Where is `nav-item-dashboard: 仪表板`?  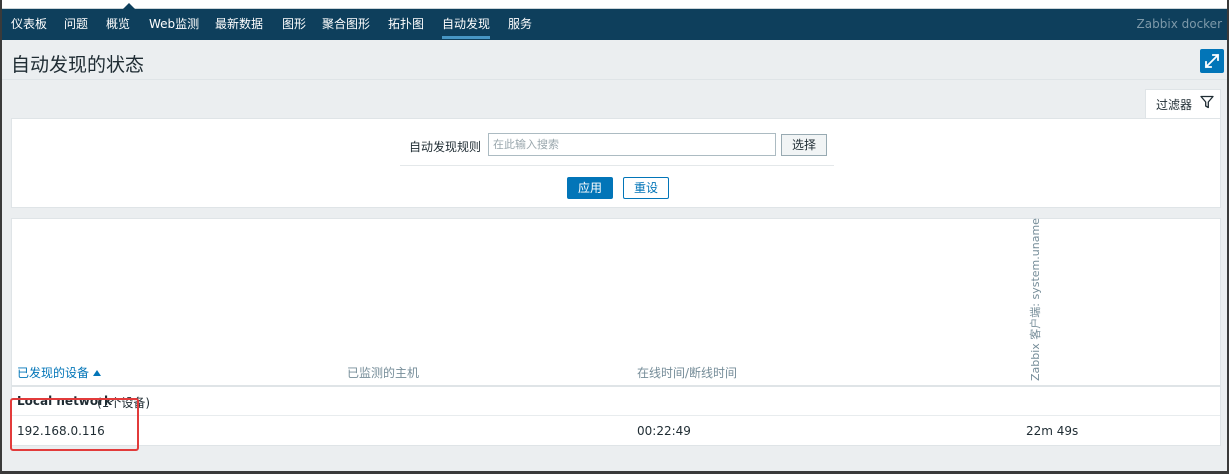 nav-item-dashboard: 仪表板 is located at coordinates (29, 24).